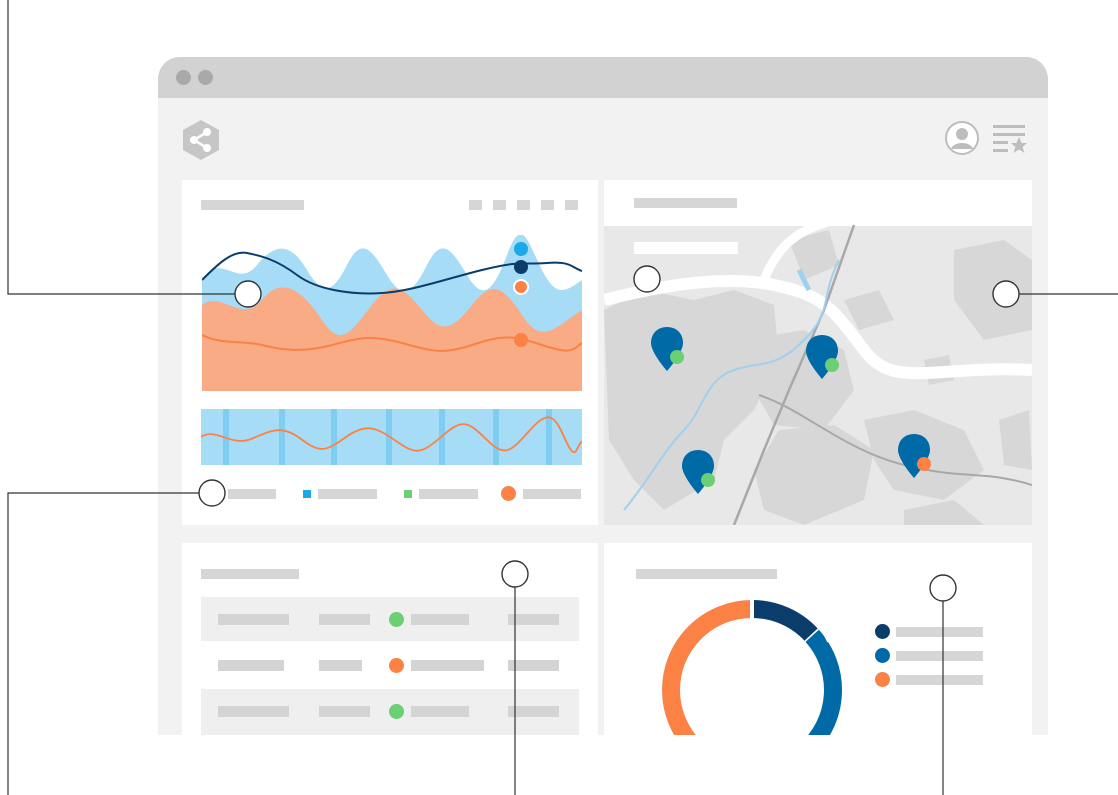 The width and height of the screenshot is (1118, 795). Describe the element at coordinates (392, 313) in the screenshot. I see `area-chart` at that location.